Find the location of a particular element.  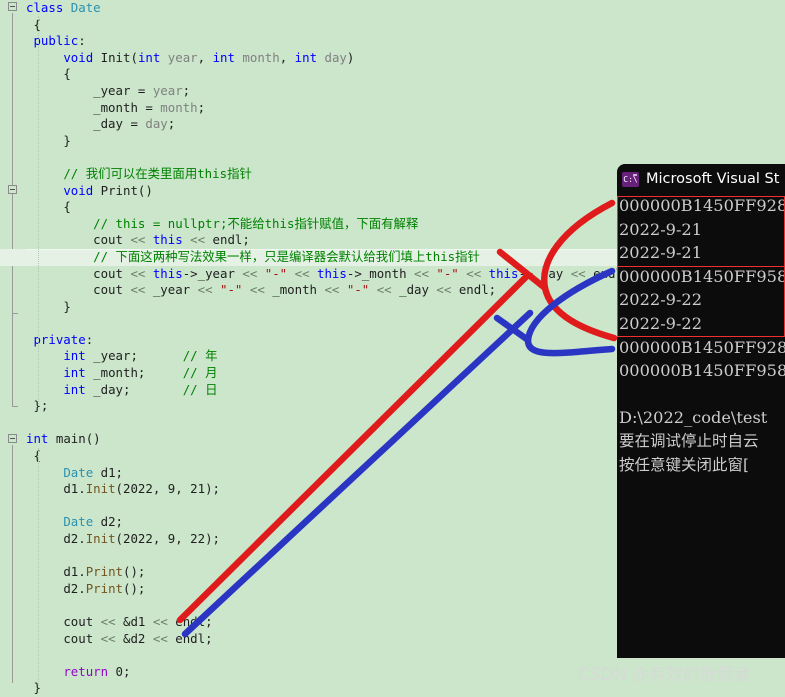

console-line: D:\2022_code\test is located at coordinates (693, 418).